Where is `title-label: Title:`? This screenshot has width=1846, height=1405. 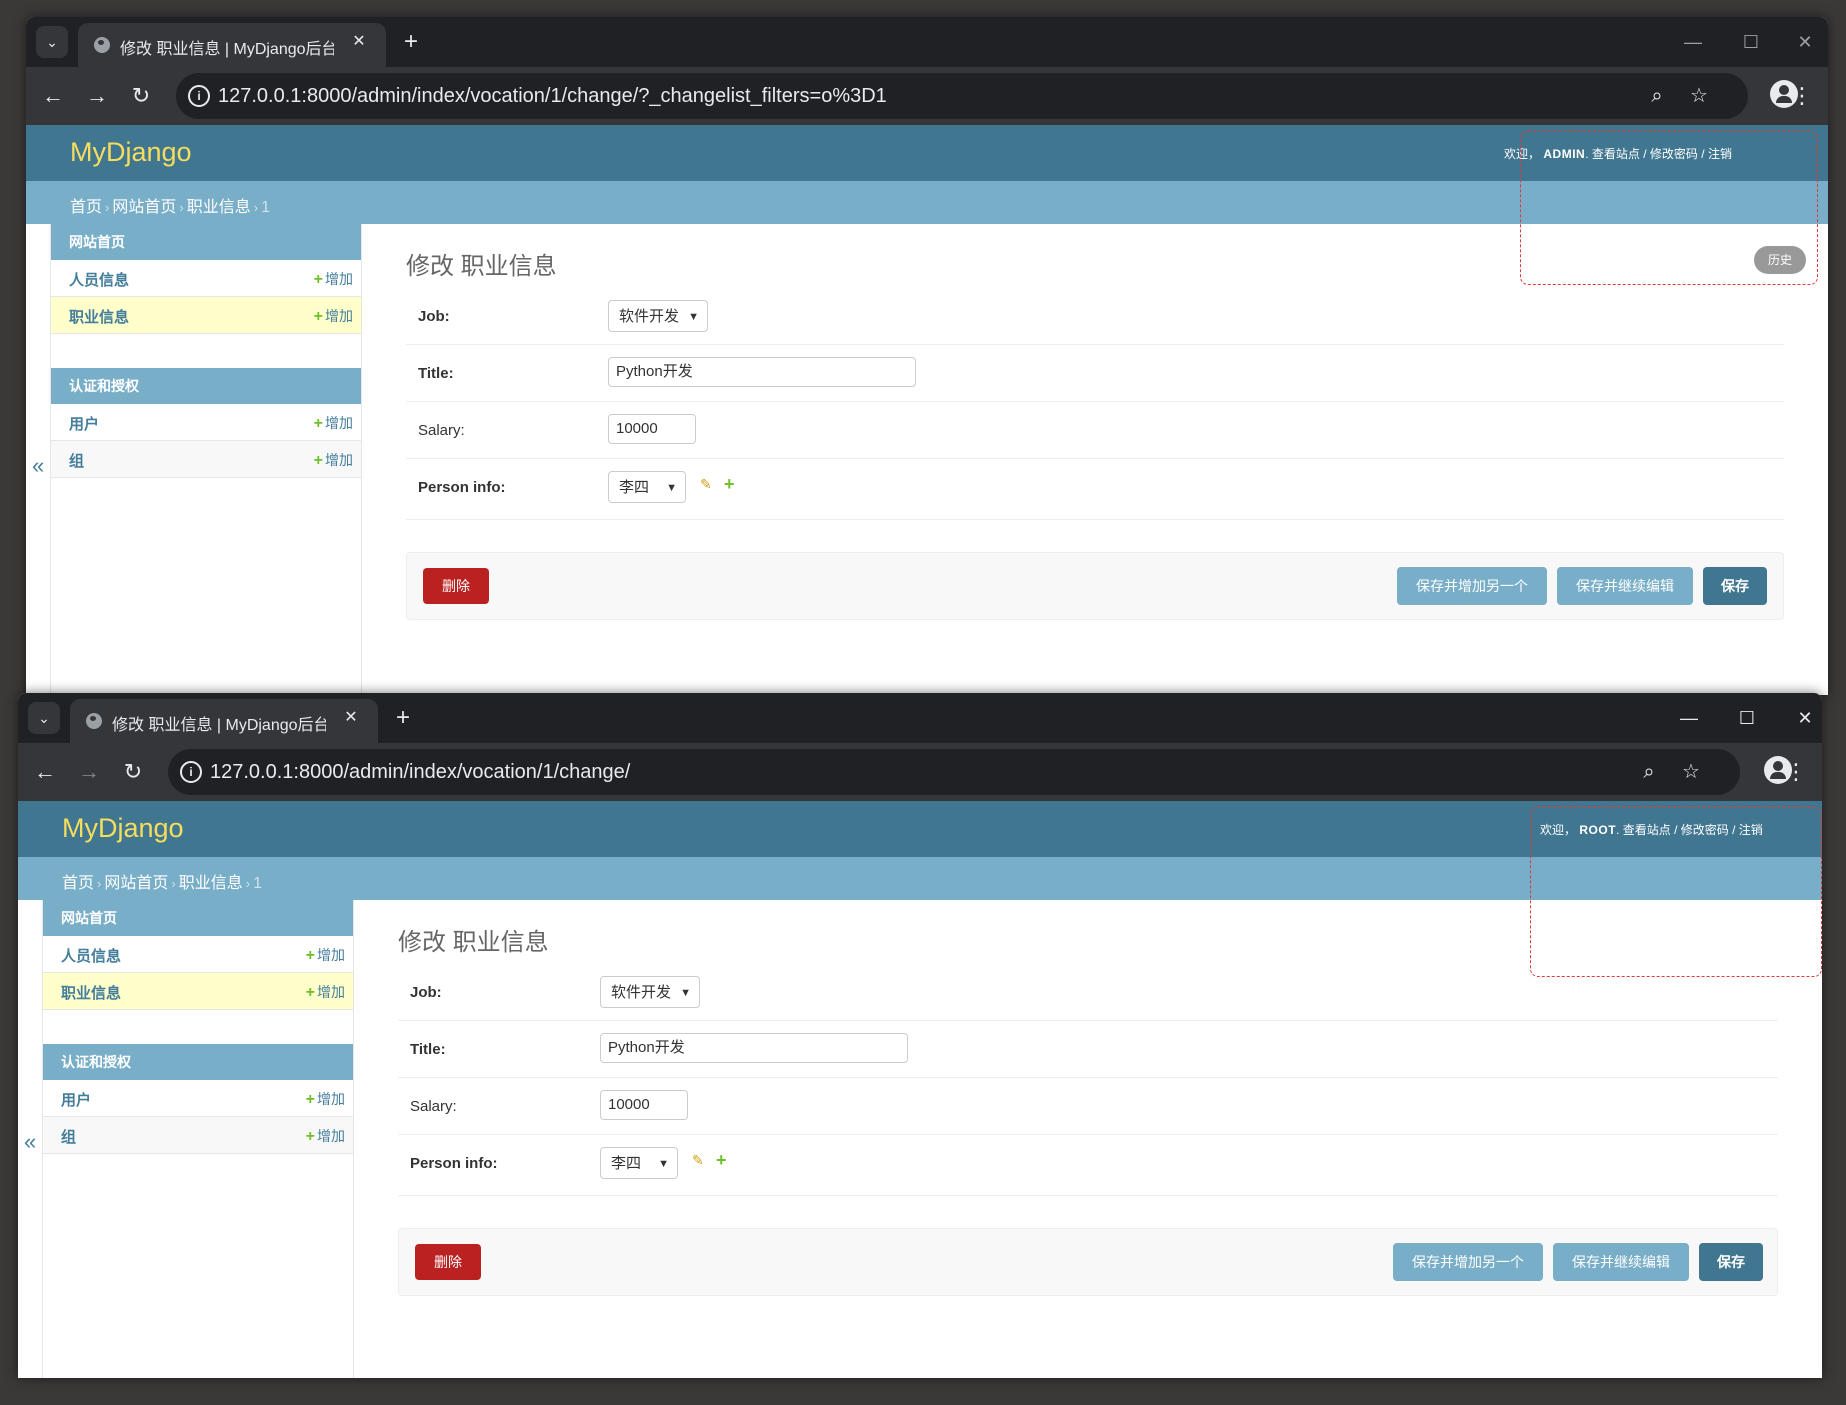
title-label: Title: is located at coordinates (428, 1049).